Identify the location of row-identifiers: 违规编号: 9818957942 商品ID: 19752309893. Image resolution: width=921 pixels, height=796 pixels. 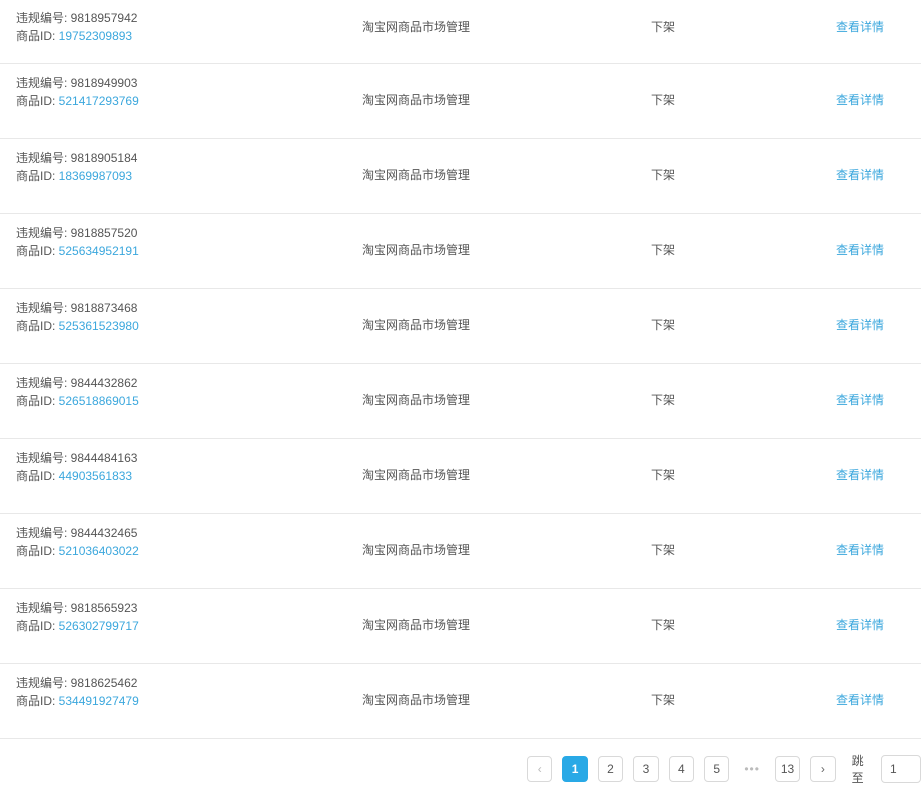
(76, 27).